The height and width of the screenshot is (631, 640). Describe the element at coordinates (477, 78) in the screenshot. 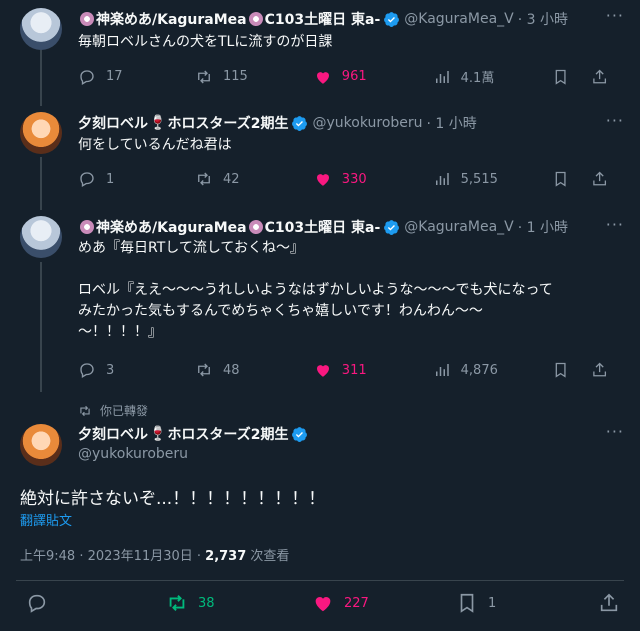

I see `view-count: 4.1萬` at that location.